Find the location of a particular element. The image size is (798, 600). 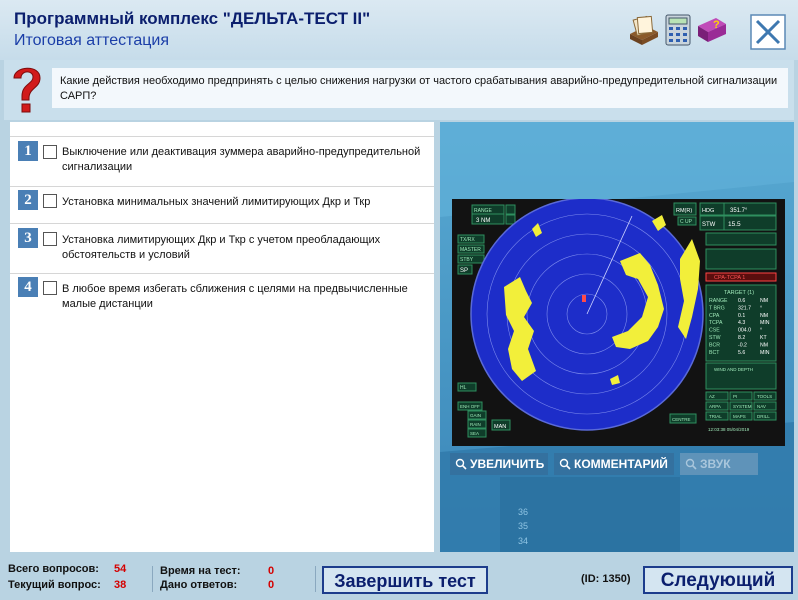

radar-range-value: 3 NM is located at coordinates (483, 221).